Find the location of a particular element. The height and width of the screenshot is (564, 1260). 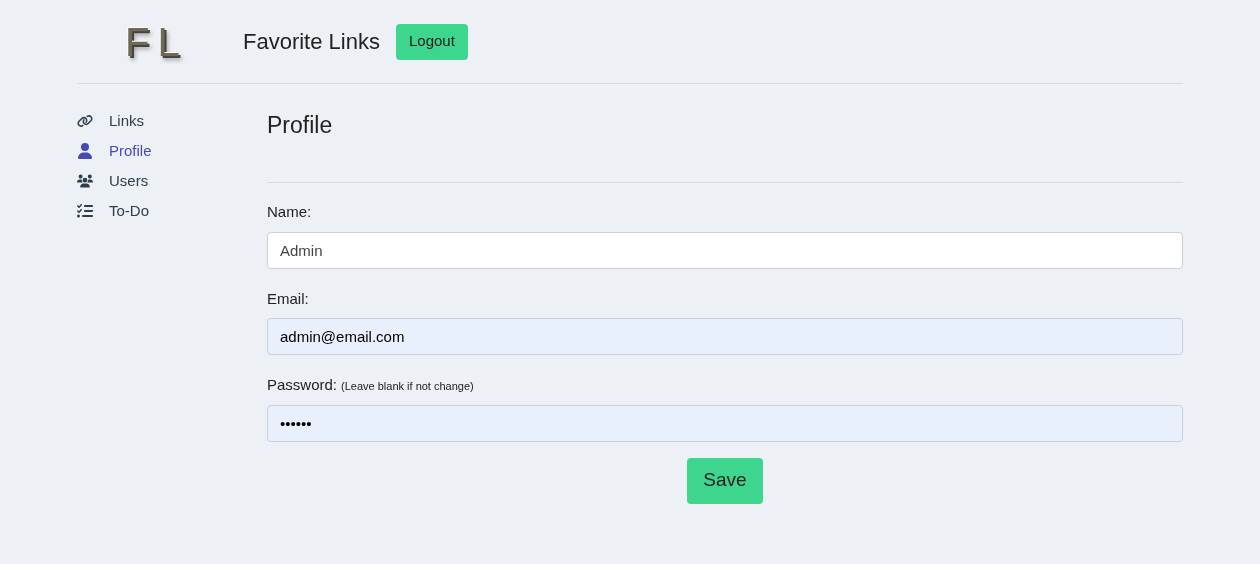

field-label: Password: is located at coordinates (302, 385).